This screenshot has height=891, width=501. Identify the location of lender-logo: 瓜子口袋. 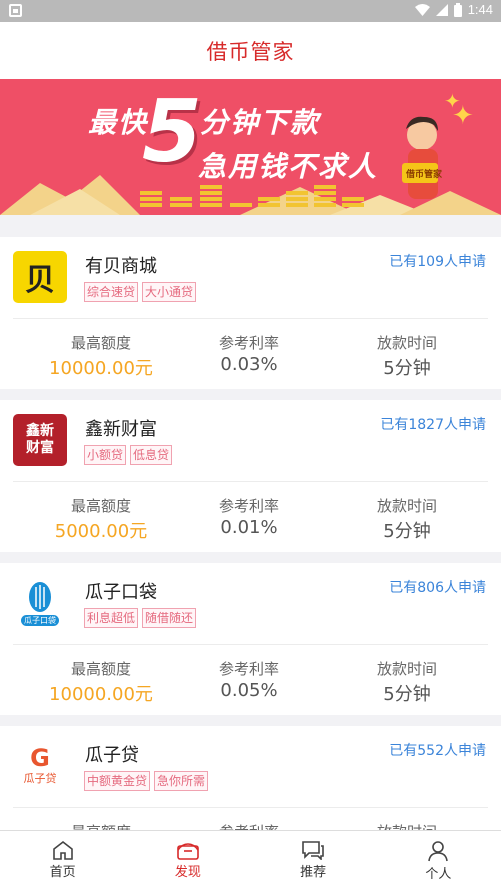
(40, 603).